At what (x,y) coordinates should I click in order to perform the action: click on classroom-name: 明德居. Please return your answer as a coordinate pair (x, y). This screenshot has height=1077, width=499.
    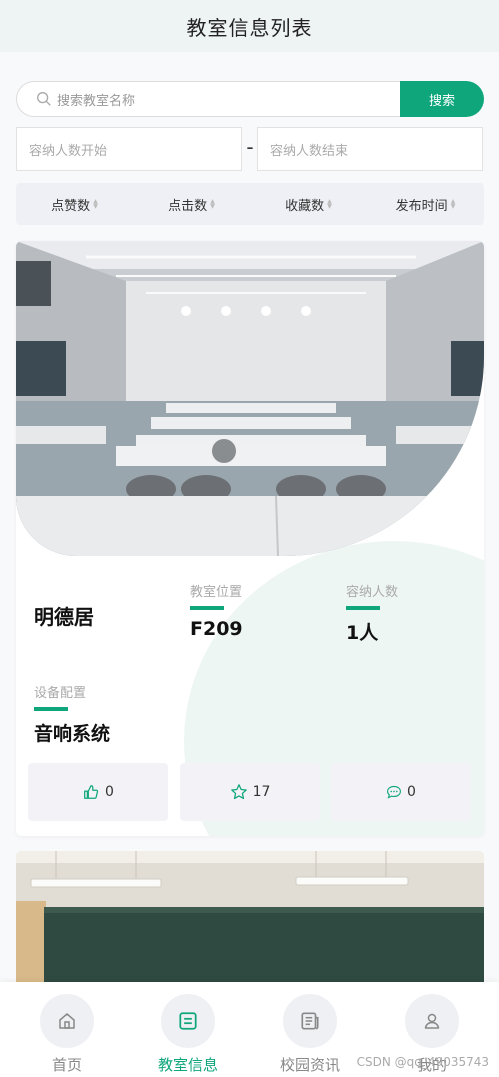
    Looking at the image, I should click on (64, 617).